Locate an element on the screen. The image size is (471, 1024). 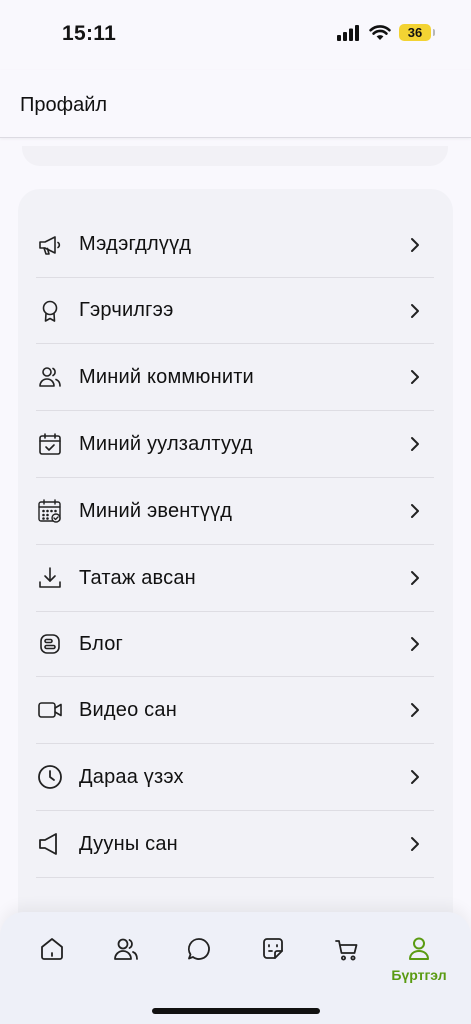
menu-item-label: Дараа үзэх is located at coordinates (131, 776).